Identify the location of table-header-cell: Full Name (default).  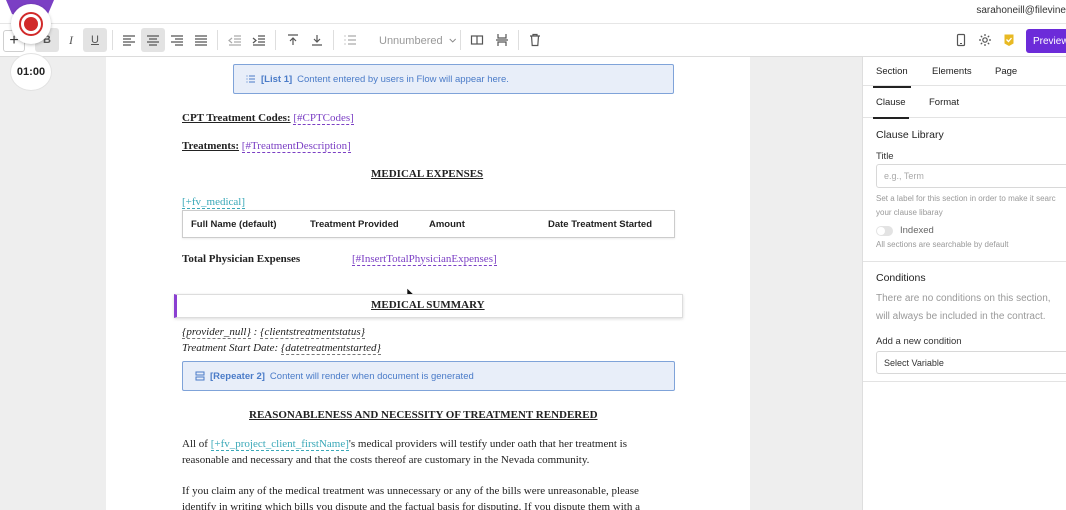
(234, 224).